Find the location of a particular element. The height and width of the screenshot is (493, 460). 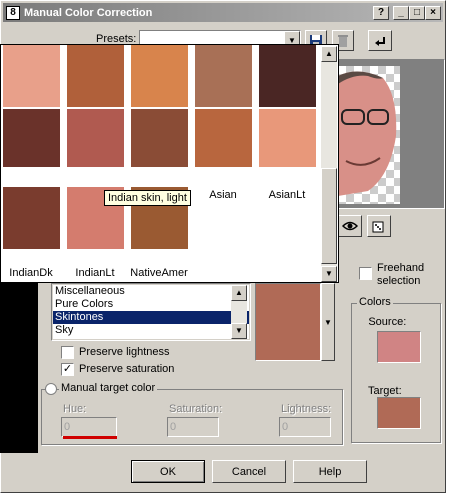

app-icon: 8 is located at coordinates (13, 12).